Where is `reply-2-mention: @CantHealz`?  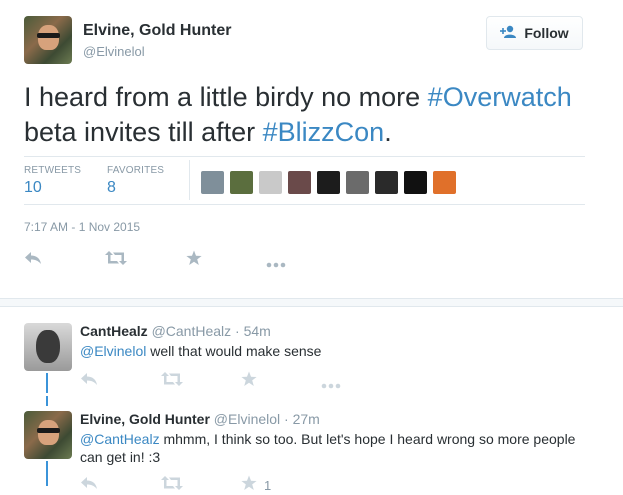 reply-2-mention: @CantHealz is located at coordinates (120, 439).